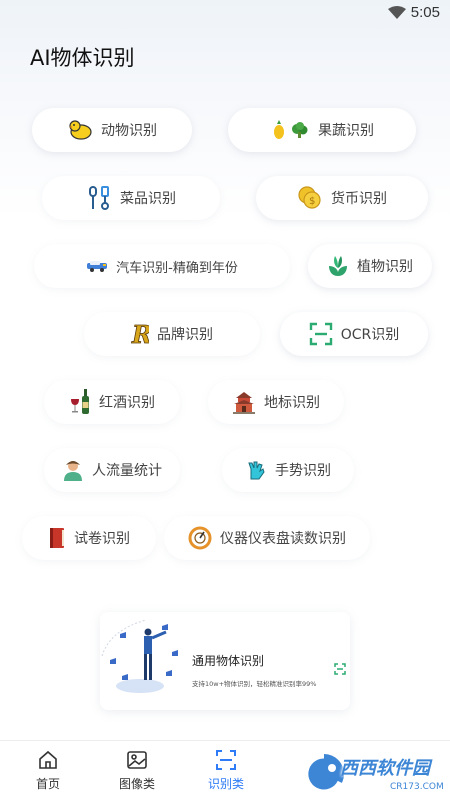  I want to click on fruit-vegetable-icon, so click(290, 130).